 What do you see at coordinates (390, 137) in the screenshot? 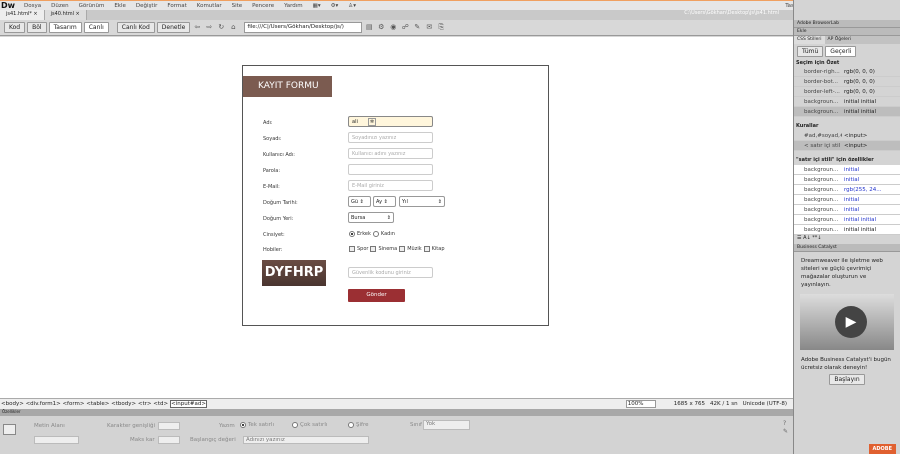
I see `soyad-input: Soyadınızı yazınız` at bounding box center [390, 137].